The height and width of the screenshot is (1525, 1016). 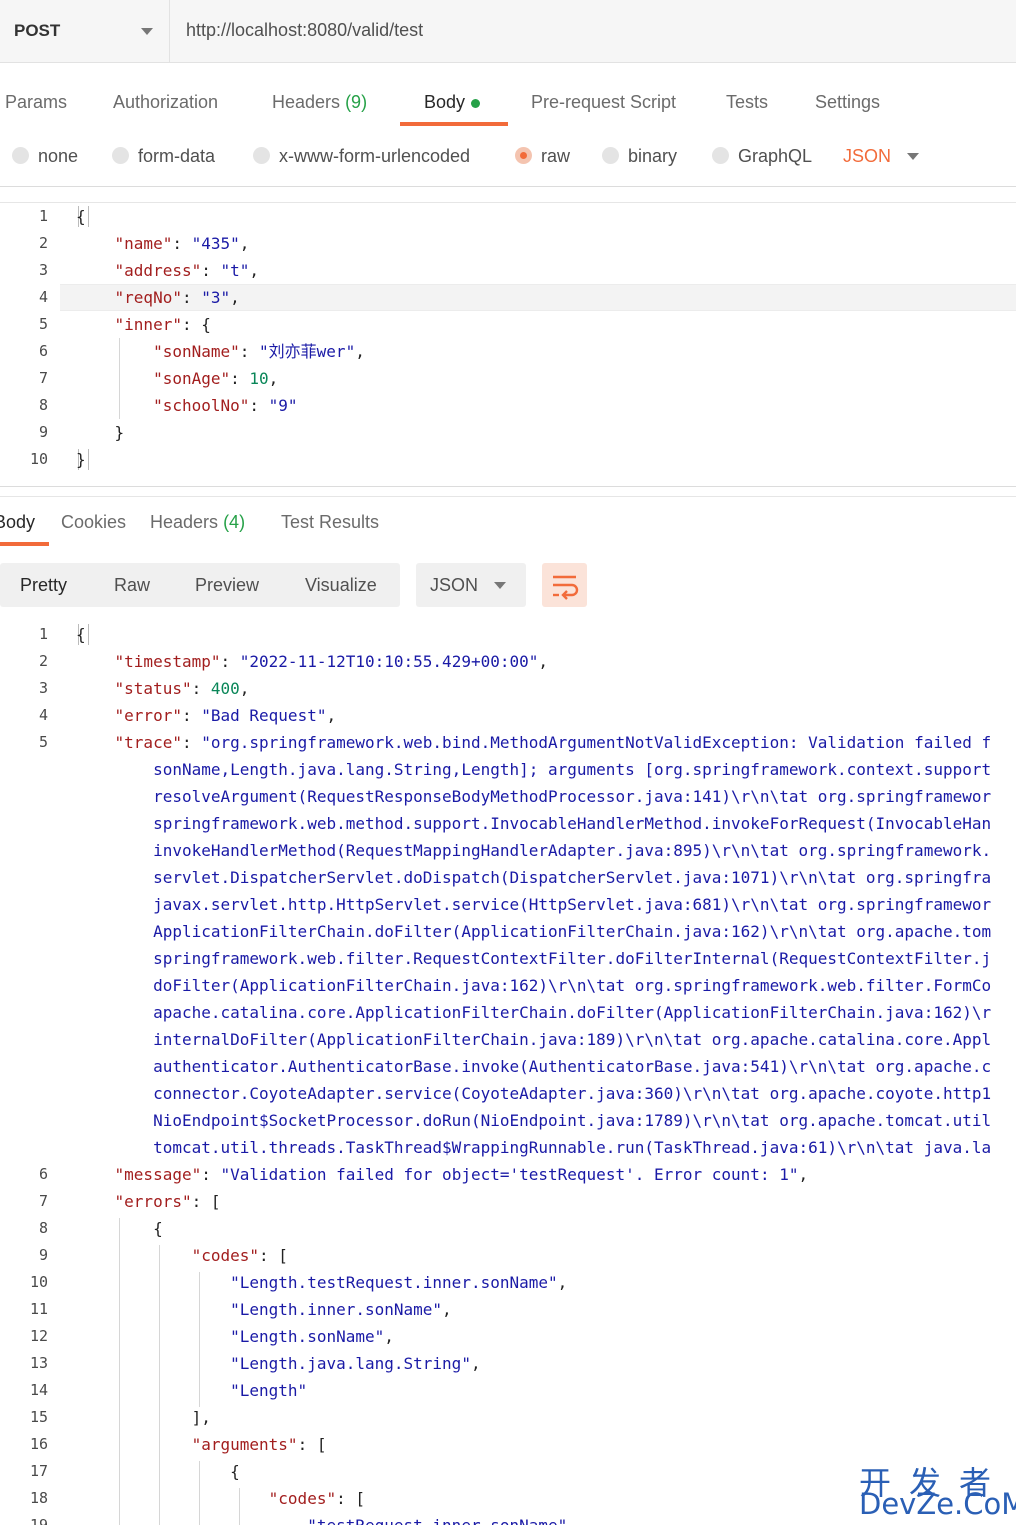 What do you see at coordinates (220, 351) in the screenshot?
I see `code-line: "sonName": "刘亦菲wer",` at bounding box center [220, 351].